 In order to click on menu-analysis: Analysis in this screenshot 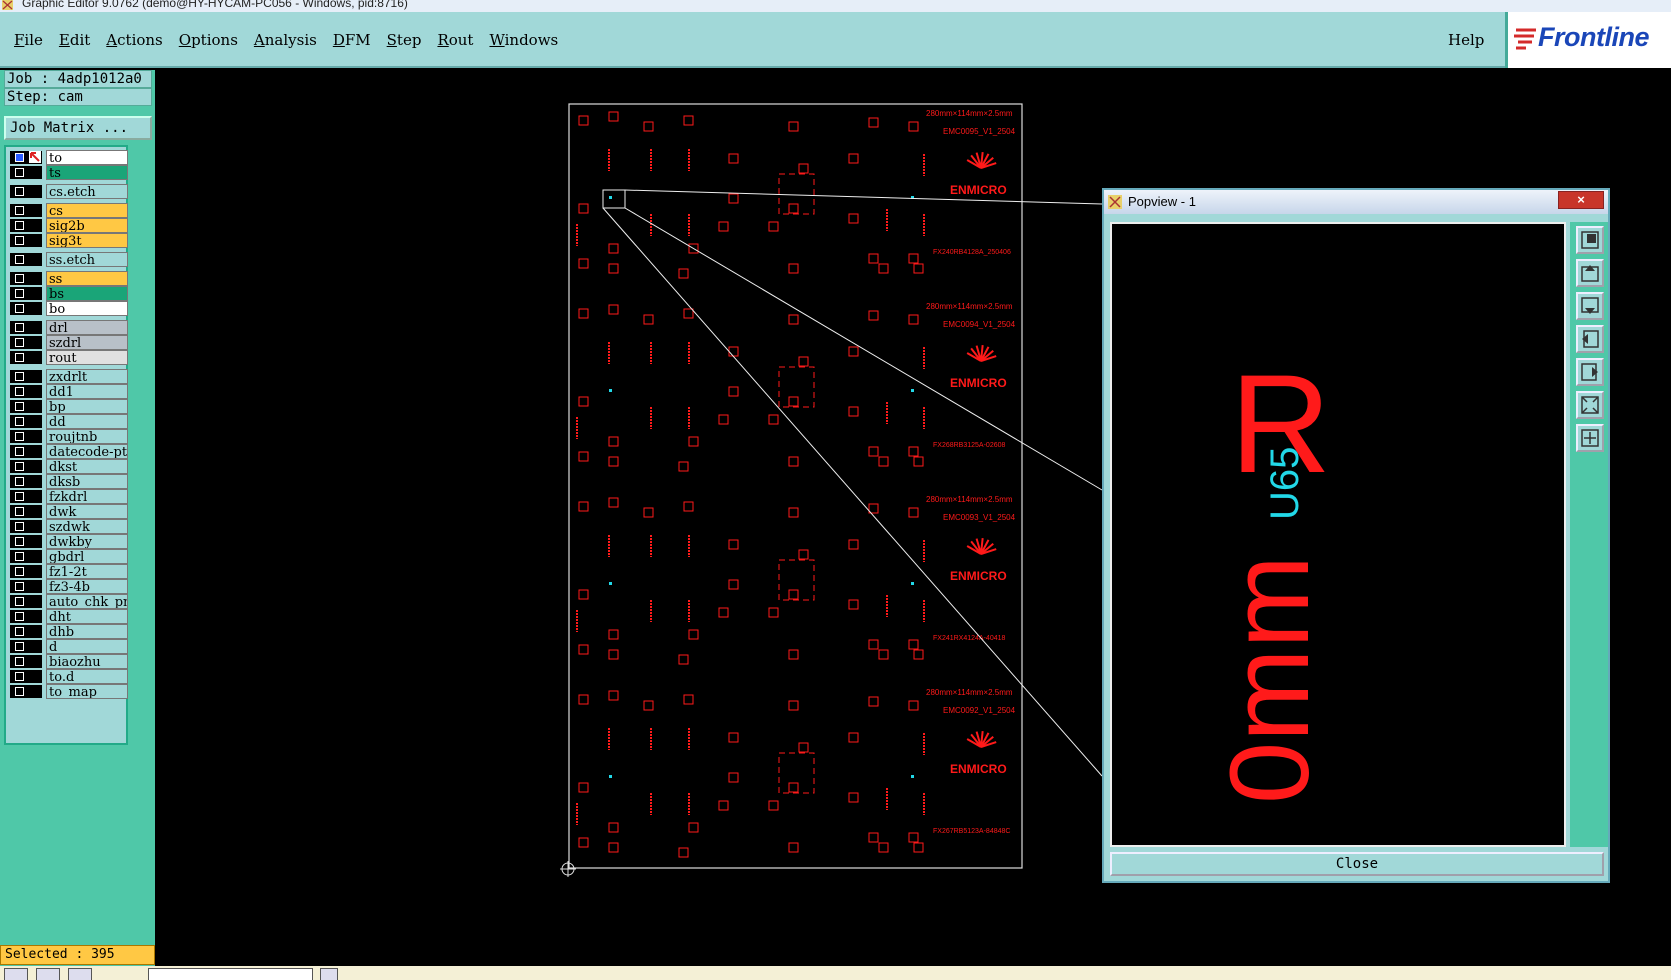, I will do `click(285, 40)`.